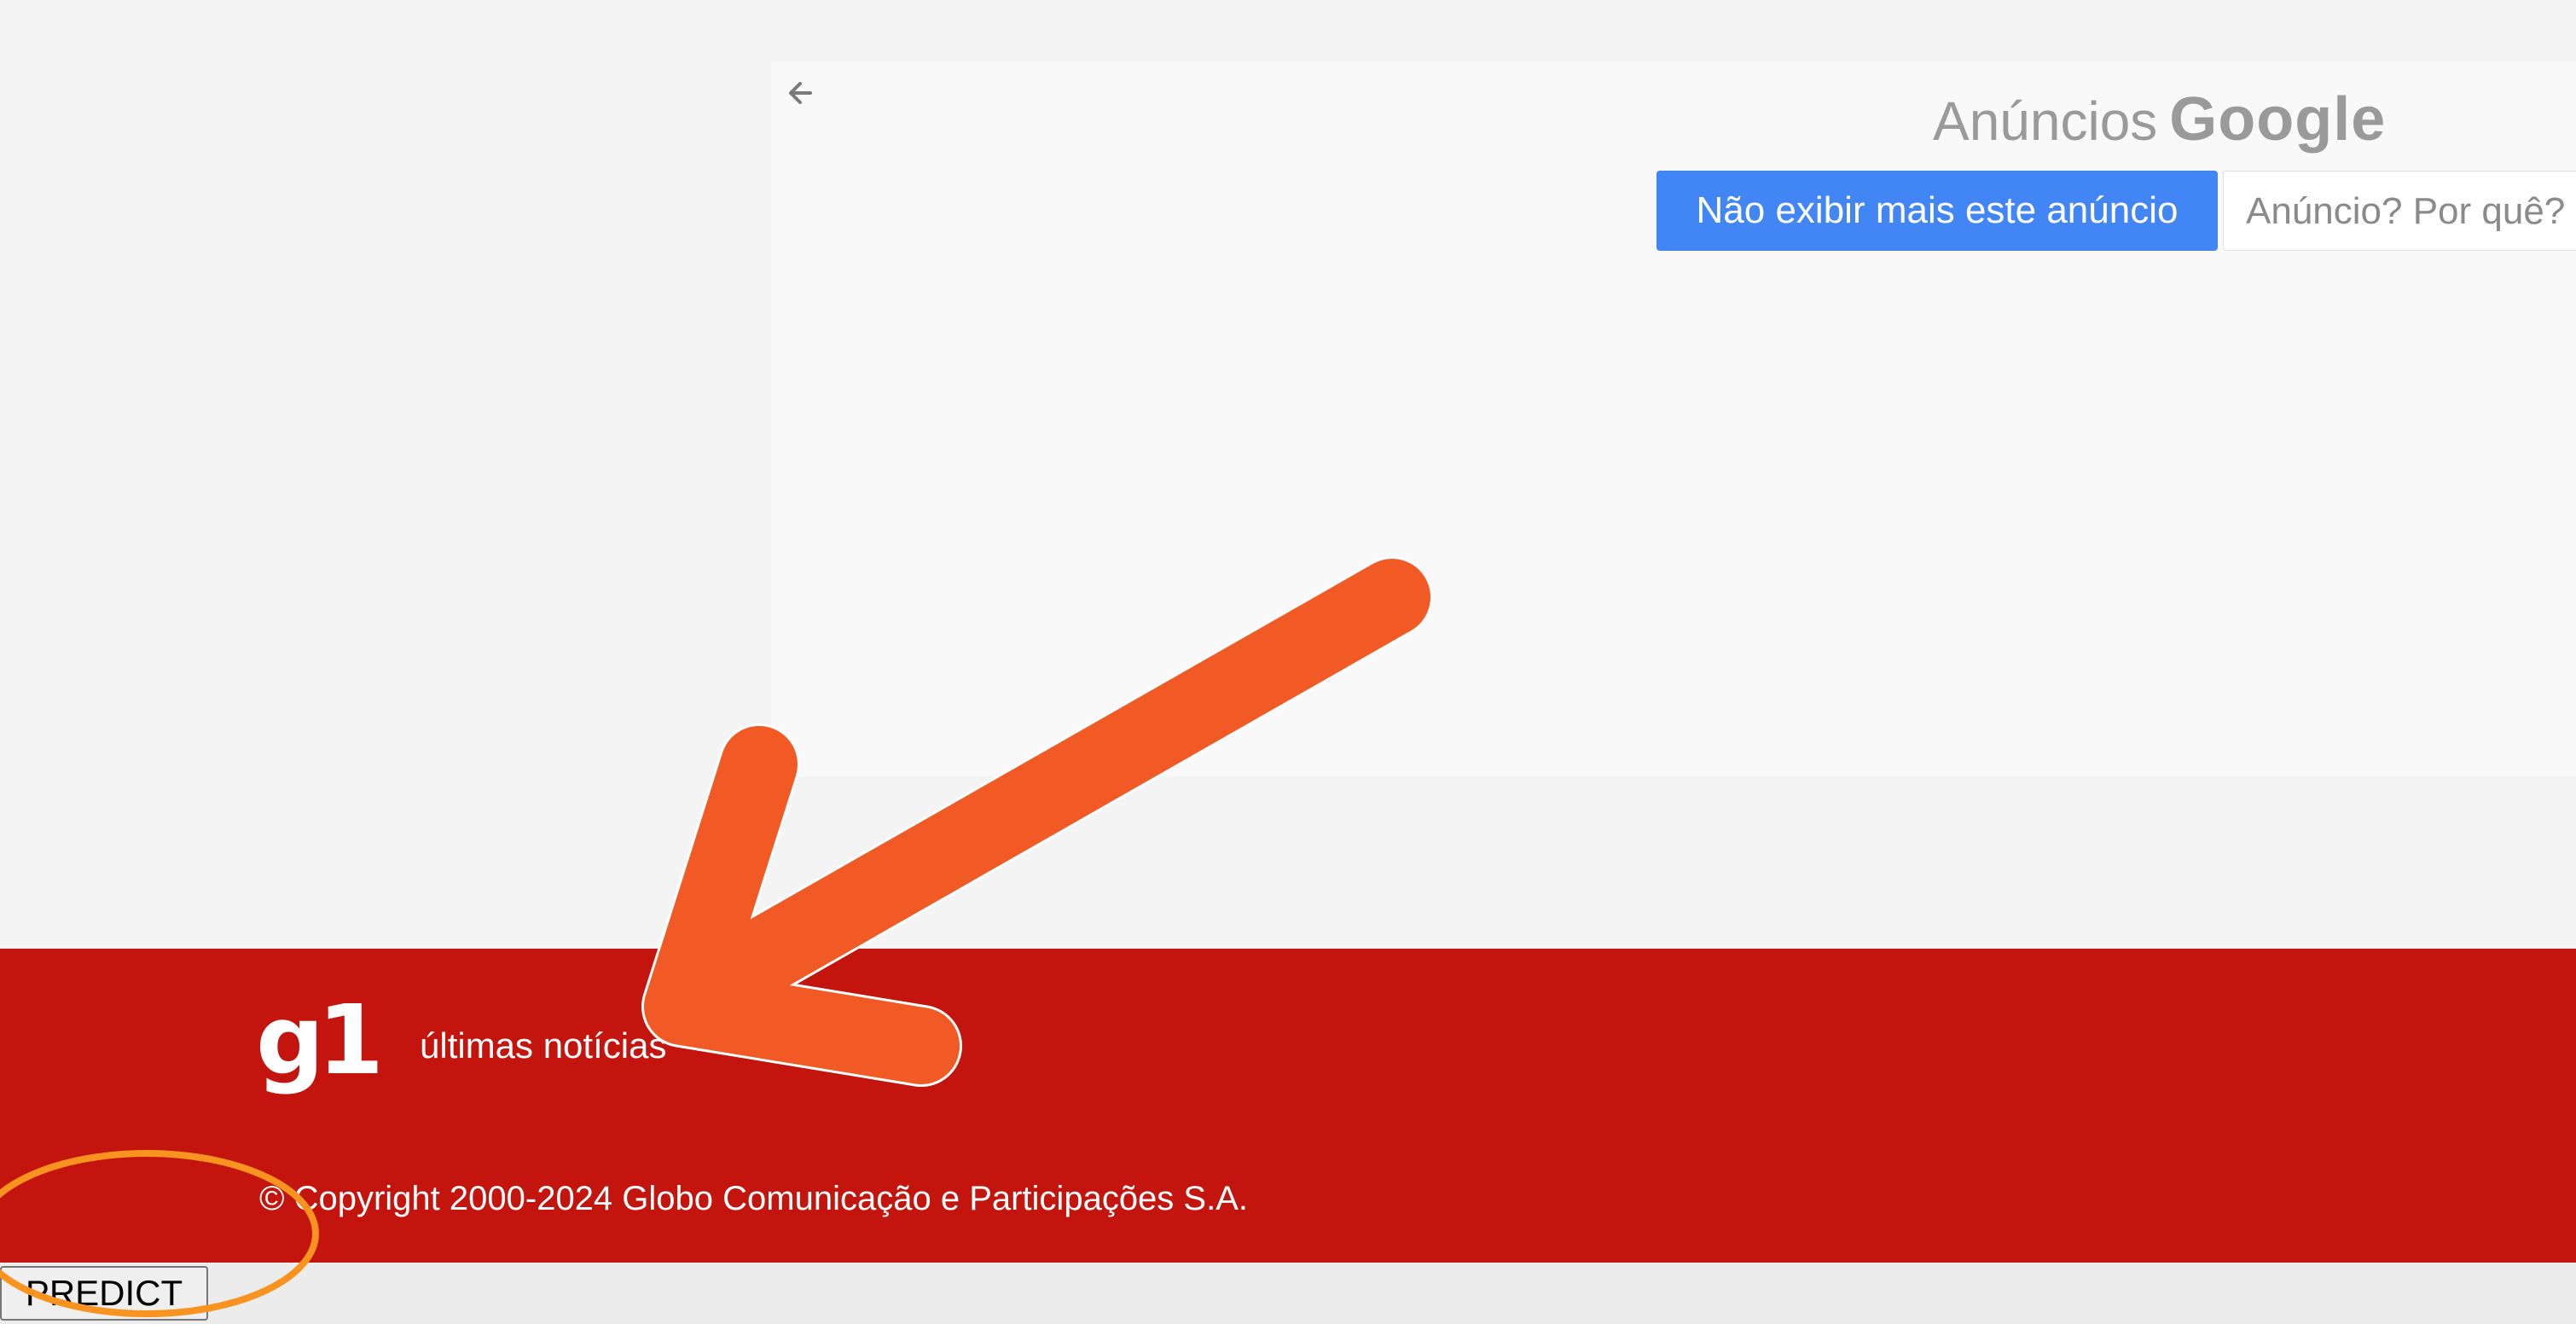 The height and width of the screenshot is (1324, 2576). Describe the element at coordinates (104, 1293) in the screenshot. I see `predict-button: PREDICT` at that location.